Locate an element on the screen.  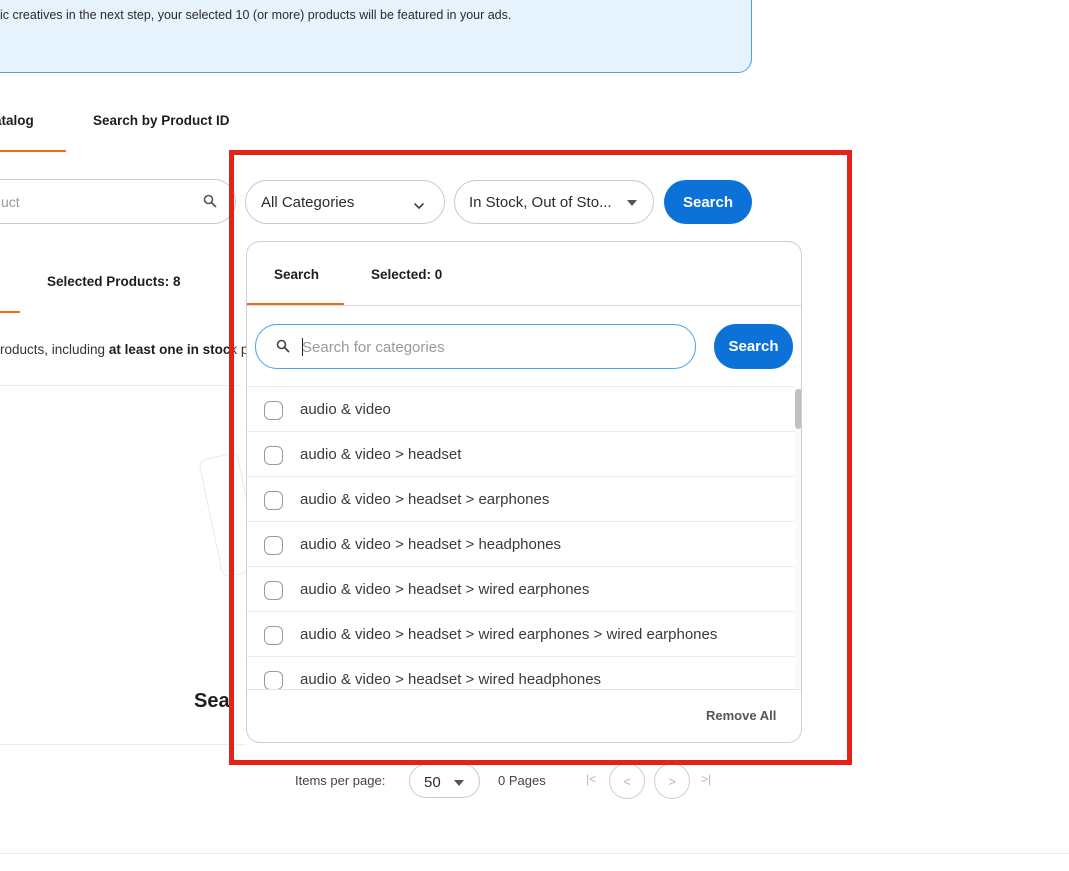
remove-all-button: Remove All is located at coordinates (741, 715).